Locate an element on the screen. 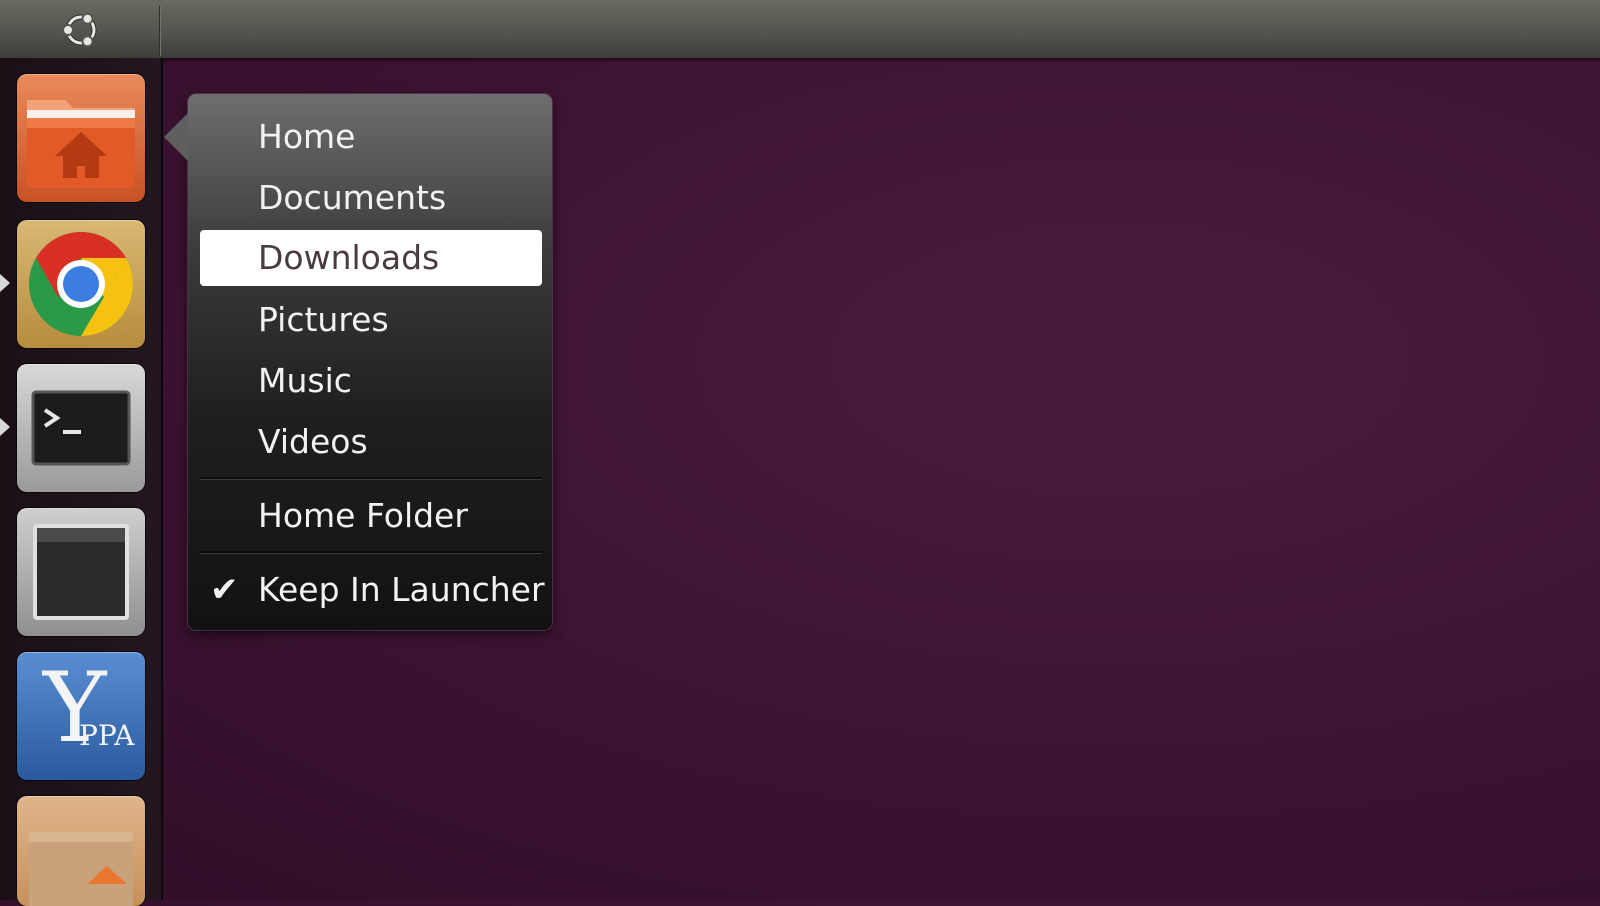  launcher-y-ppa: Y PPA is located at coordinates (81, 716).